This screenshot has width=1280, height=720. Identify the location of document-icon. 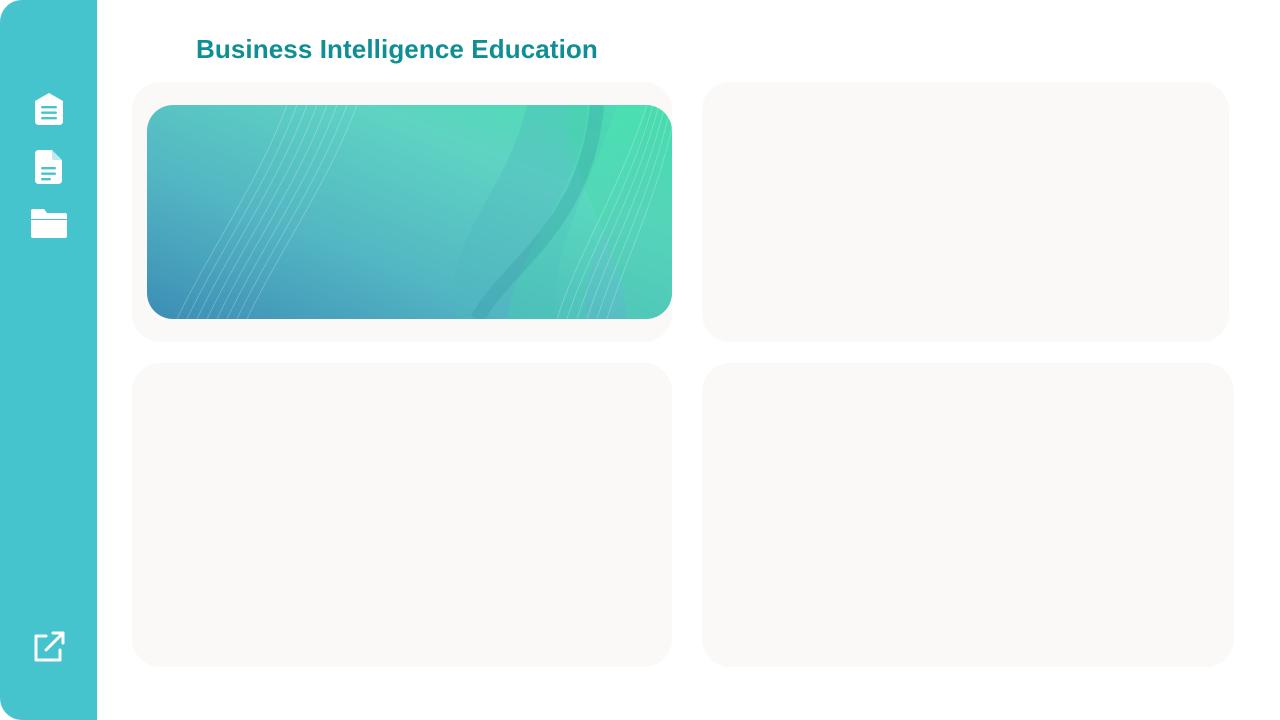
(48, 167).